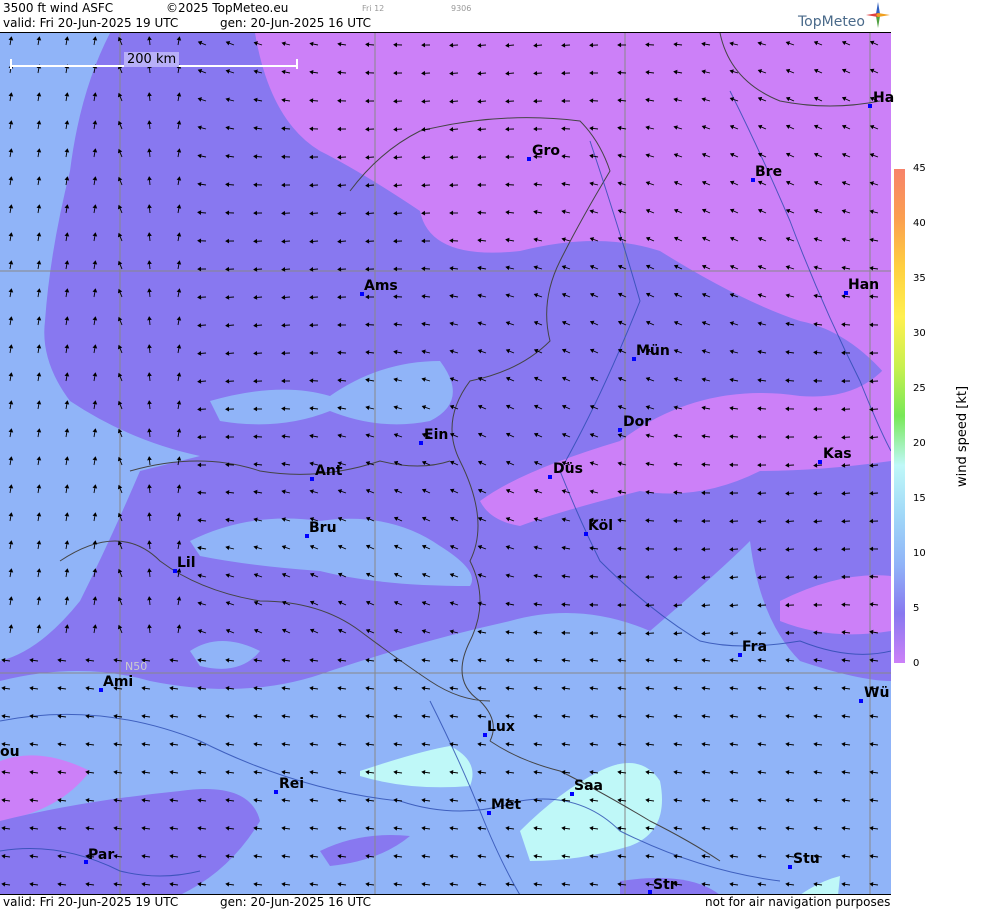 The height and width of the screenshot is (910, 983). Describe the element at coordinates (919, 333) in the screenshot. I see `legend-tick: 30` at that location.